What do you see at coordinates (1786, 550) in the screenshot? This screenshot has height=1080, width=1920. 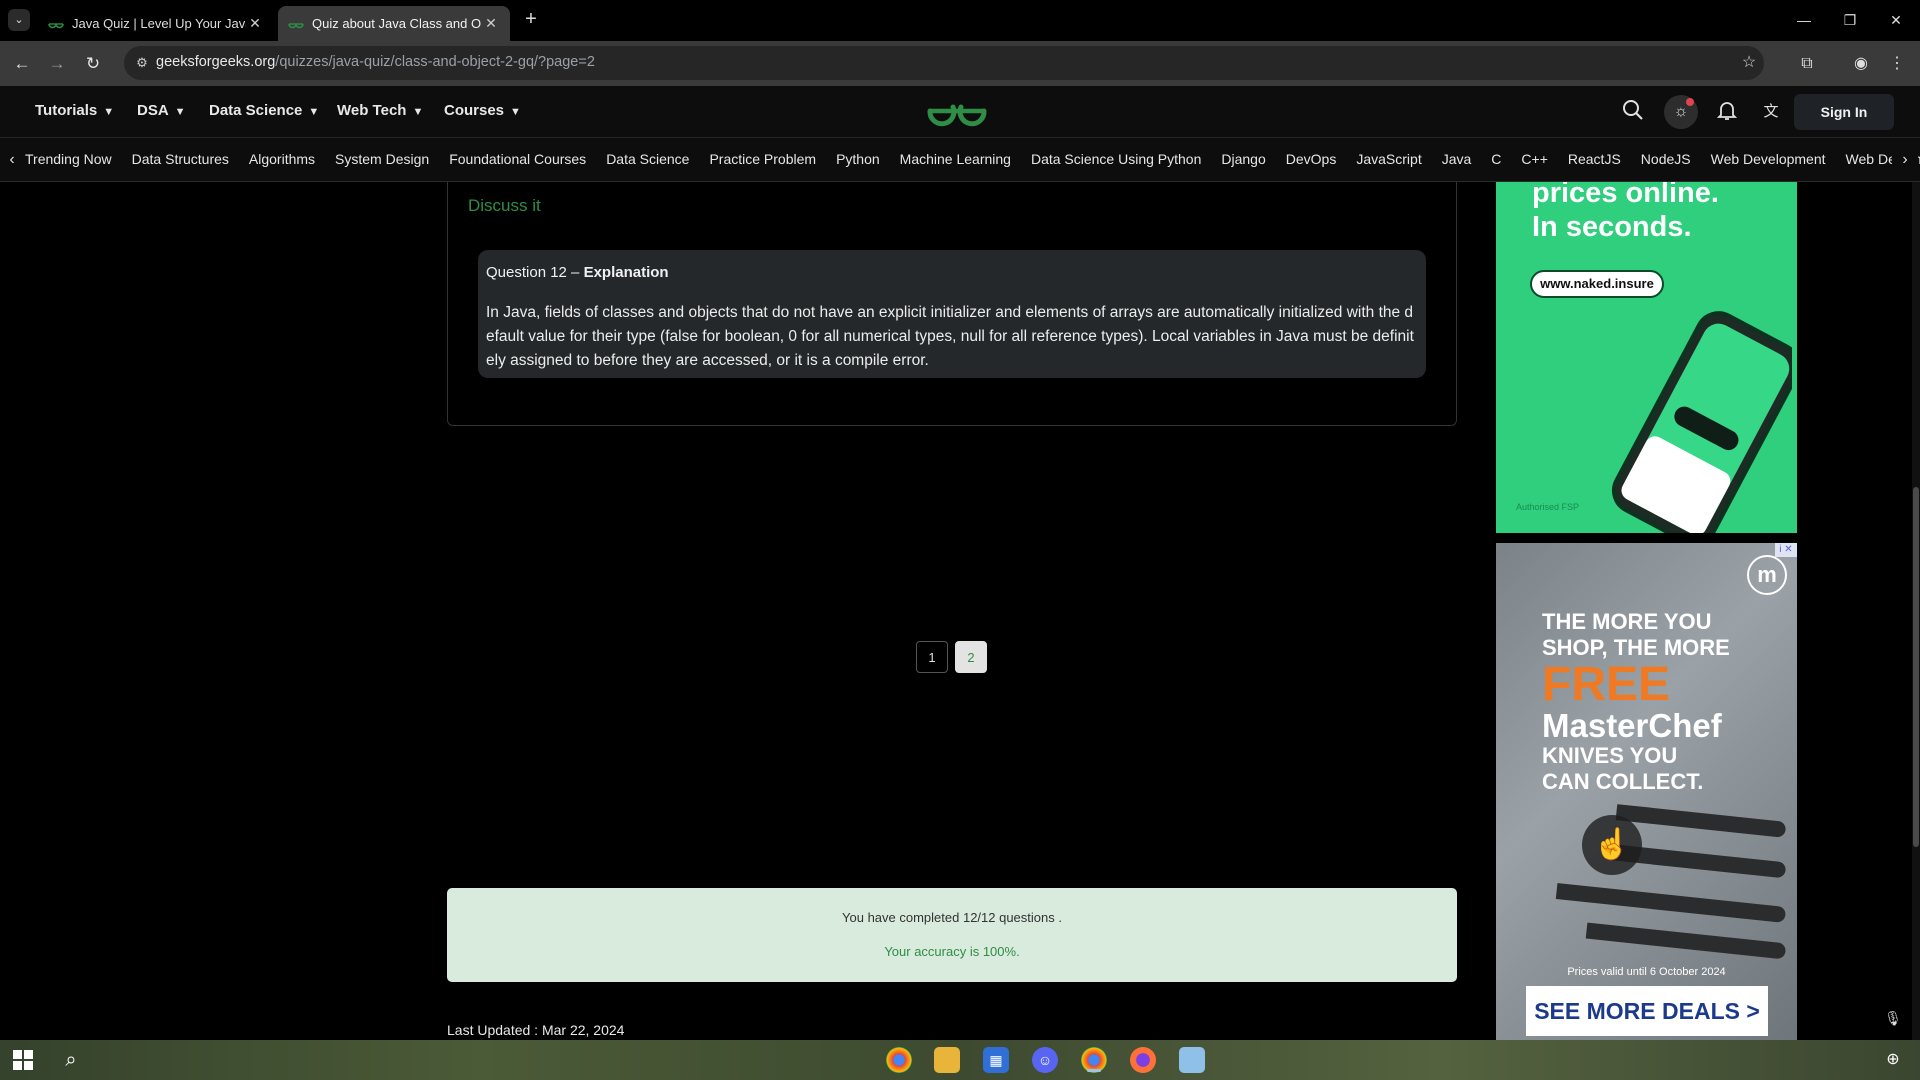 I see `ad-choices-icon: i ✕` at bounding box center [1786, 550].